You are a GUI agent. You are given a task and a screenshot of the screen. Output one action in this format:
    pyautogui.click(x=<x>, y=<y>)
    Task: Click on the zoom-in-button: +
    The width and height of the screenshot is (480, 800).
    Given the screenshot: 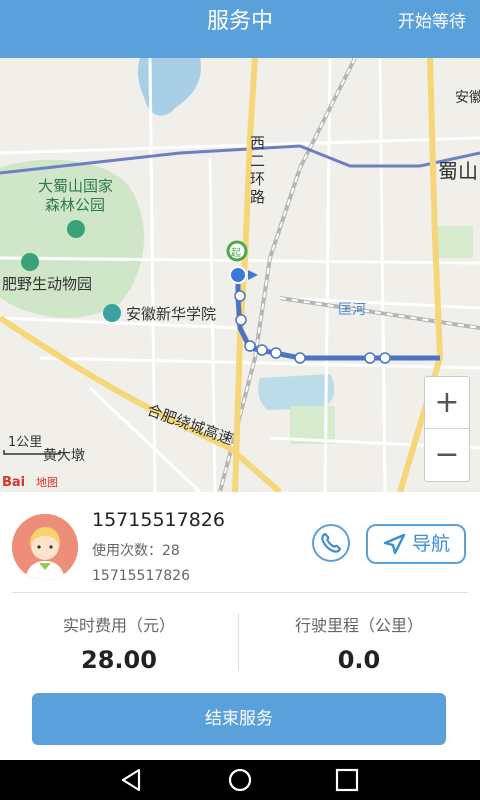 What is the action you would take?
    pyautogui.click(x=447, y=403)
    